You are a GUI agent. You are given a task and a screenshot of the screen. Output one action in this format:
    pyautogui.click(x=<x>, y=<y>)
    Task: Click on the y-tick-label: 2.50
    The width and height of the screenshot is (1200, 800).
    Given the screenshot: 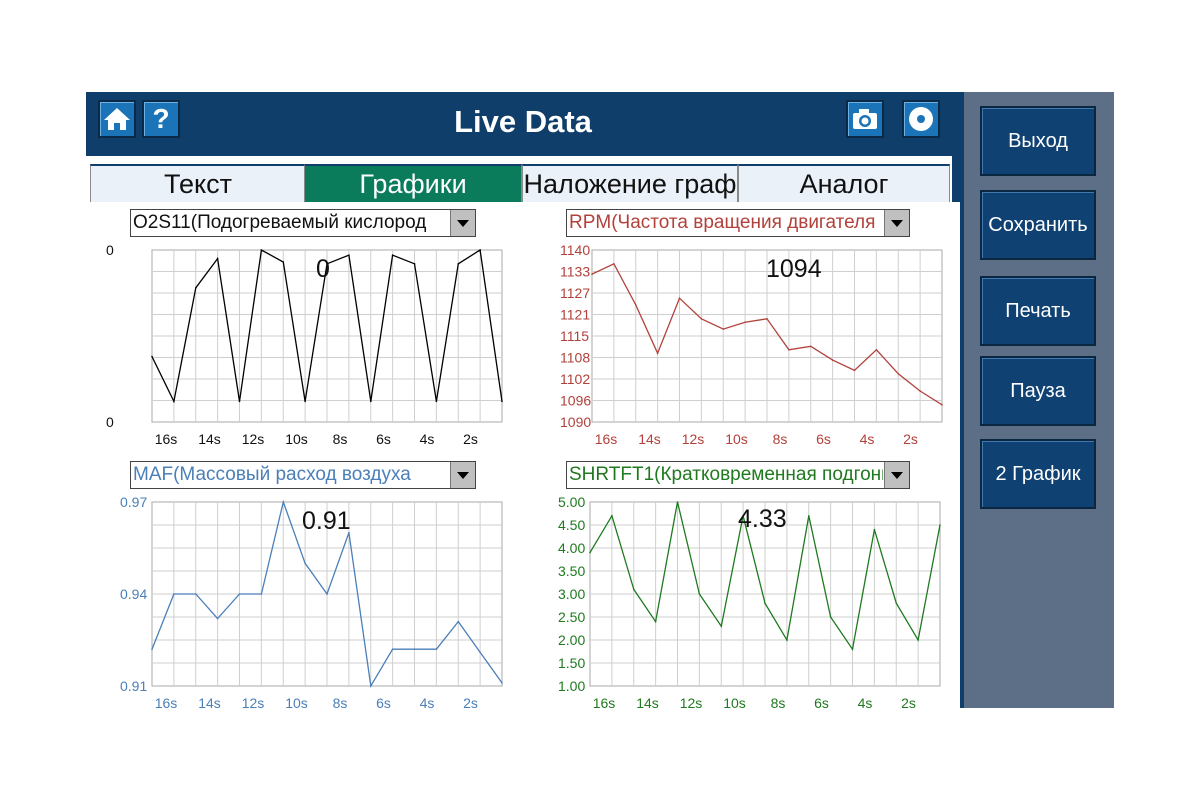 What is the action you would take?
    pyautogui.click(x=571, y=617)
    